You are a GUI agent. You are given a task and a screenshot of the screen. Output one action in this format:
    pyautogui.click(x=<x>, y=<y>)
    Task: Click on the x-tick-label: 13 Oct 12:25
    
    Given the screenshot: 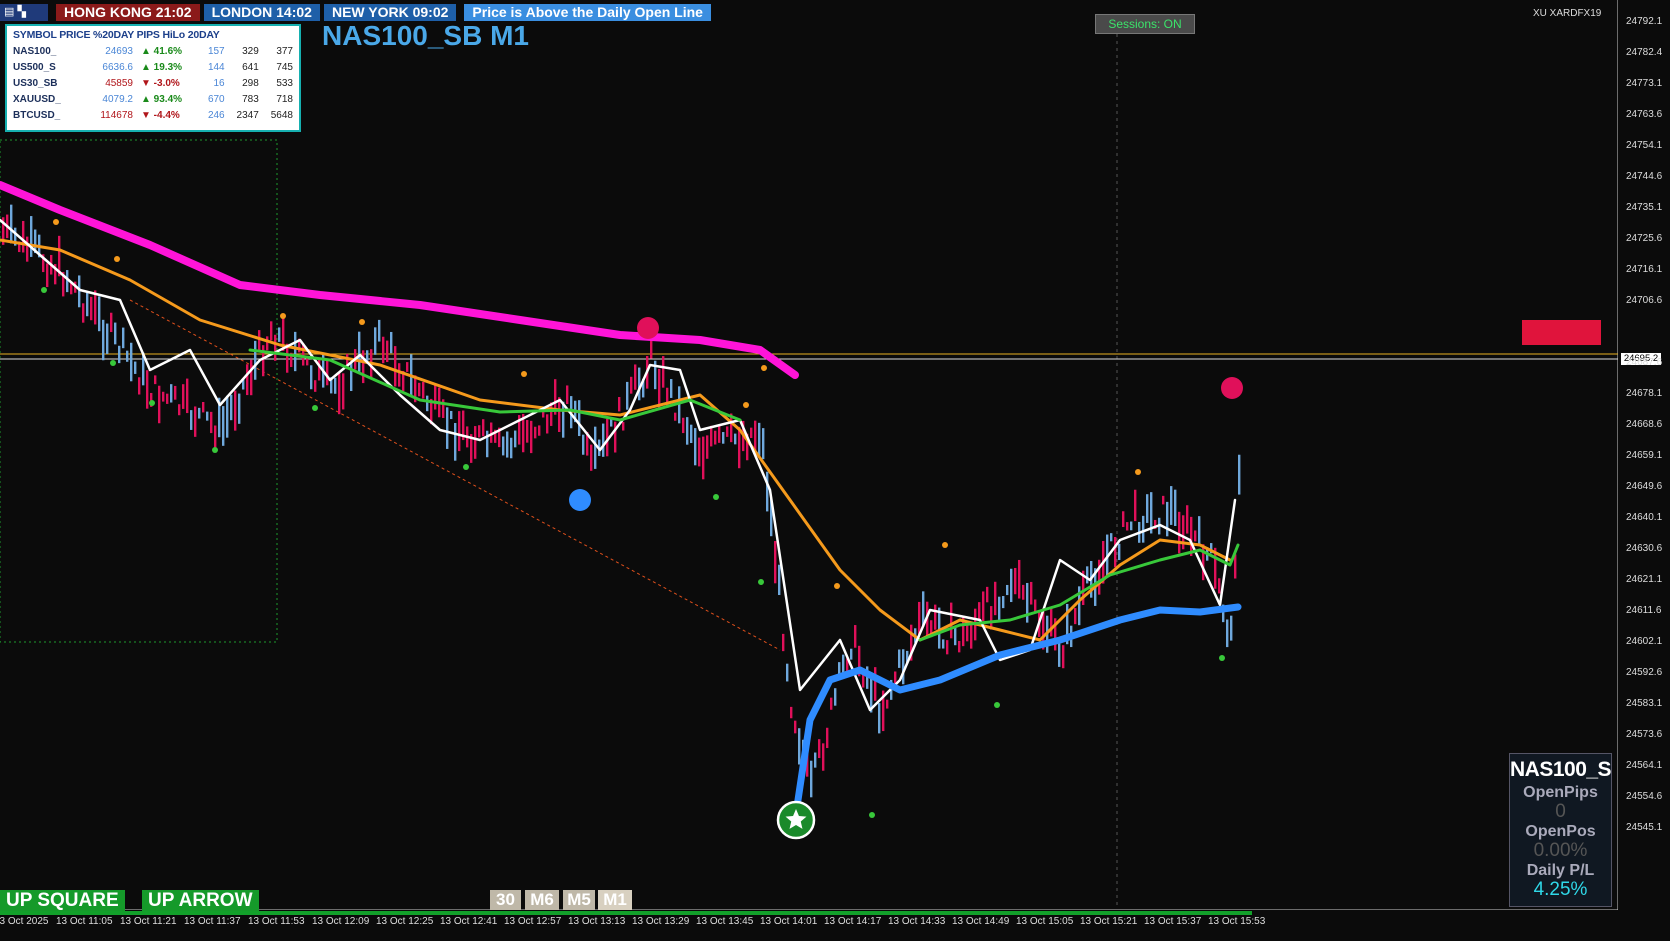 What is the action you would take?
    pyautogui.click(x=405, y=921)
    